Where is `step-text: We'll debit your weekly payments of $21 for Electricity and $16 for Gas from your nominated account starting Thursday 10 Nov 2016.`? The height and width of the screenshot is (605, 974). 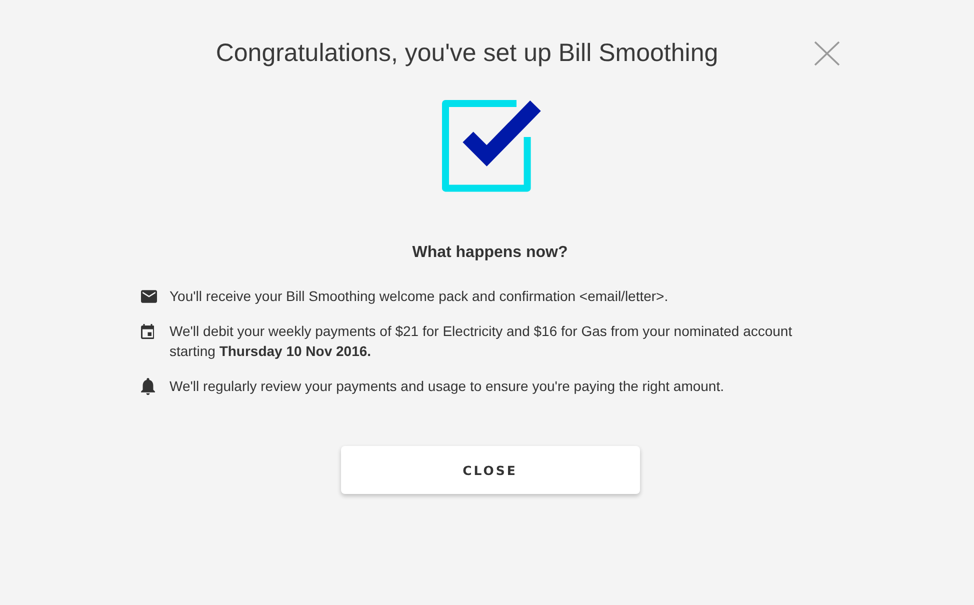
step-text: We'll debit your weekly payments of $21 for Electricity and $16 for Gas from your nominated account starting Thursday 10 Nov 2016. is located at coordinates (482, 341).